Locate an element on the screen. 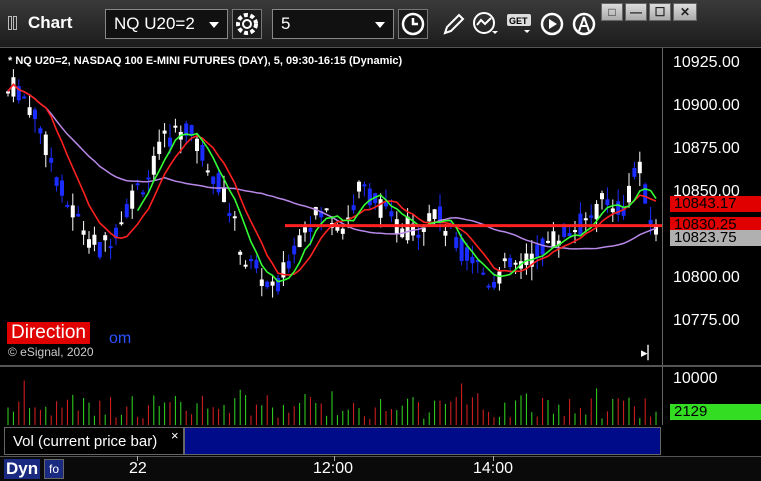 This screenshot has height=481, width=761. watermark-suffix: om is located at coordinates (120, 338).